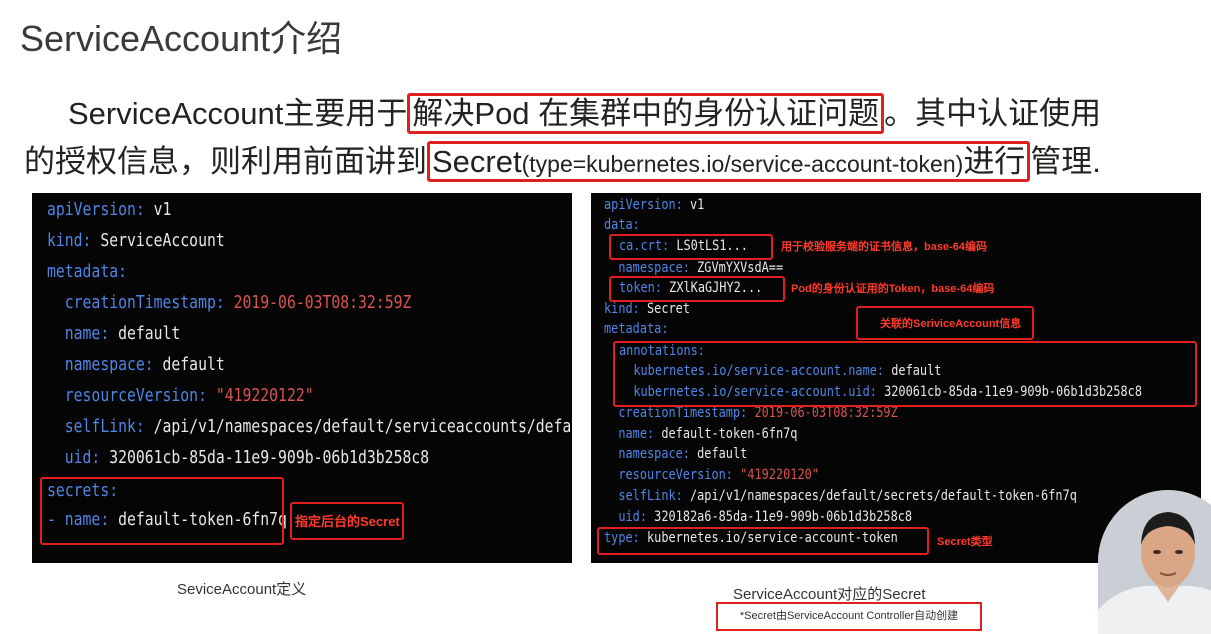 The width and height of the screenshot is (1211, 634). What do you see at coordinates (829, 594) in the screenshot?
I see `right-caption: ServiceAccount对应的Secret` at bounding box center [829, 594].